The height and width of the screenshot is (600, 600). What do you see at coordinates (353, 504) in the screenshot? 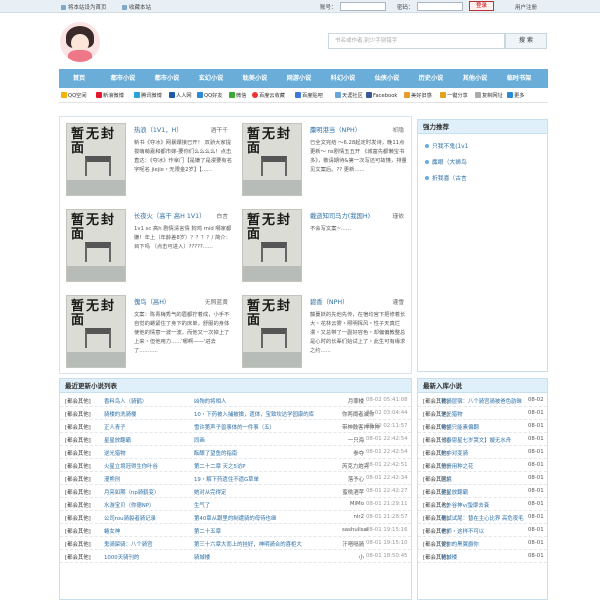
I see `author: MiMo` at bounding box center [353, 504].